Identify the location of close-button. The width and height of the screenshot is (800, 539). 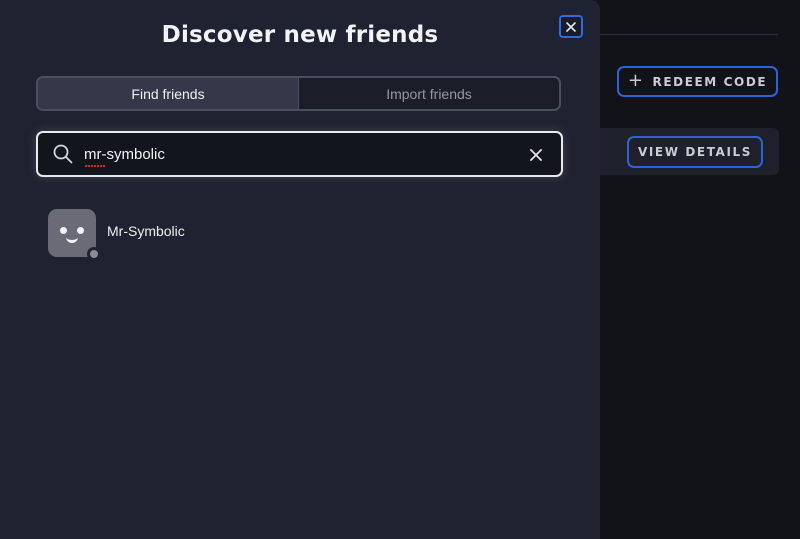
(571, 26).